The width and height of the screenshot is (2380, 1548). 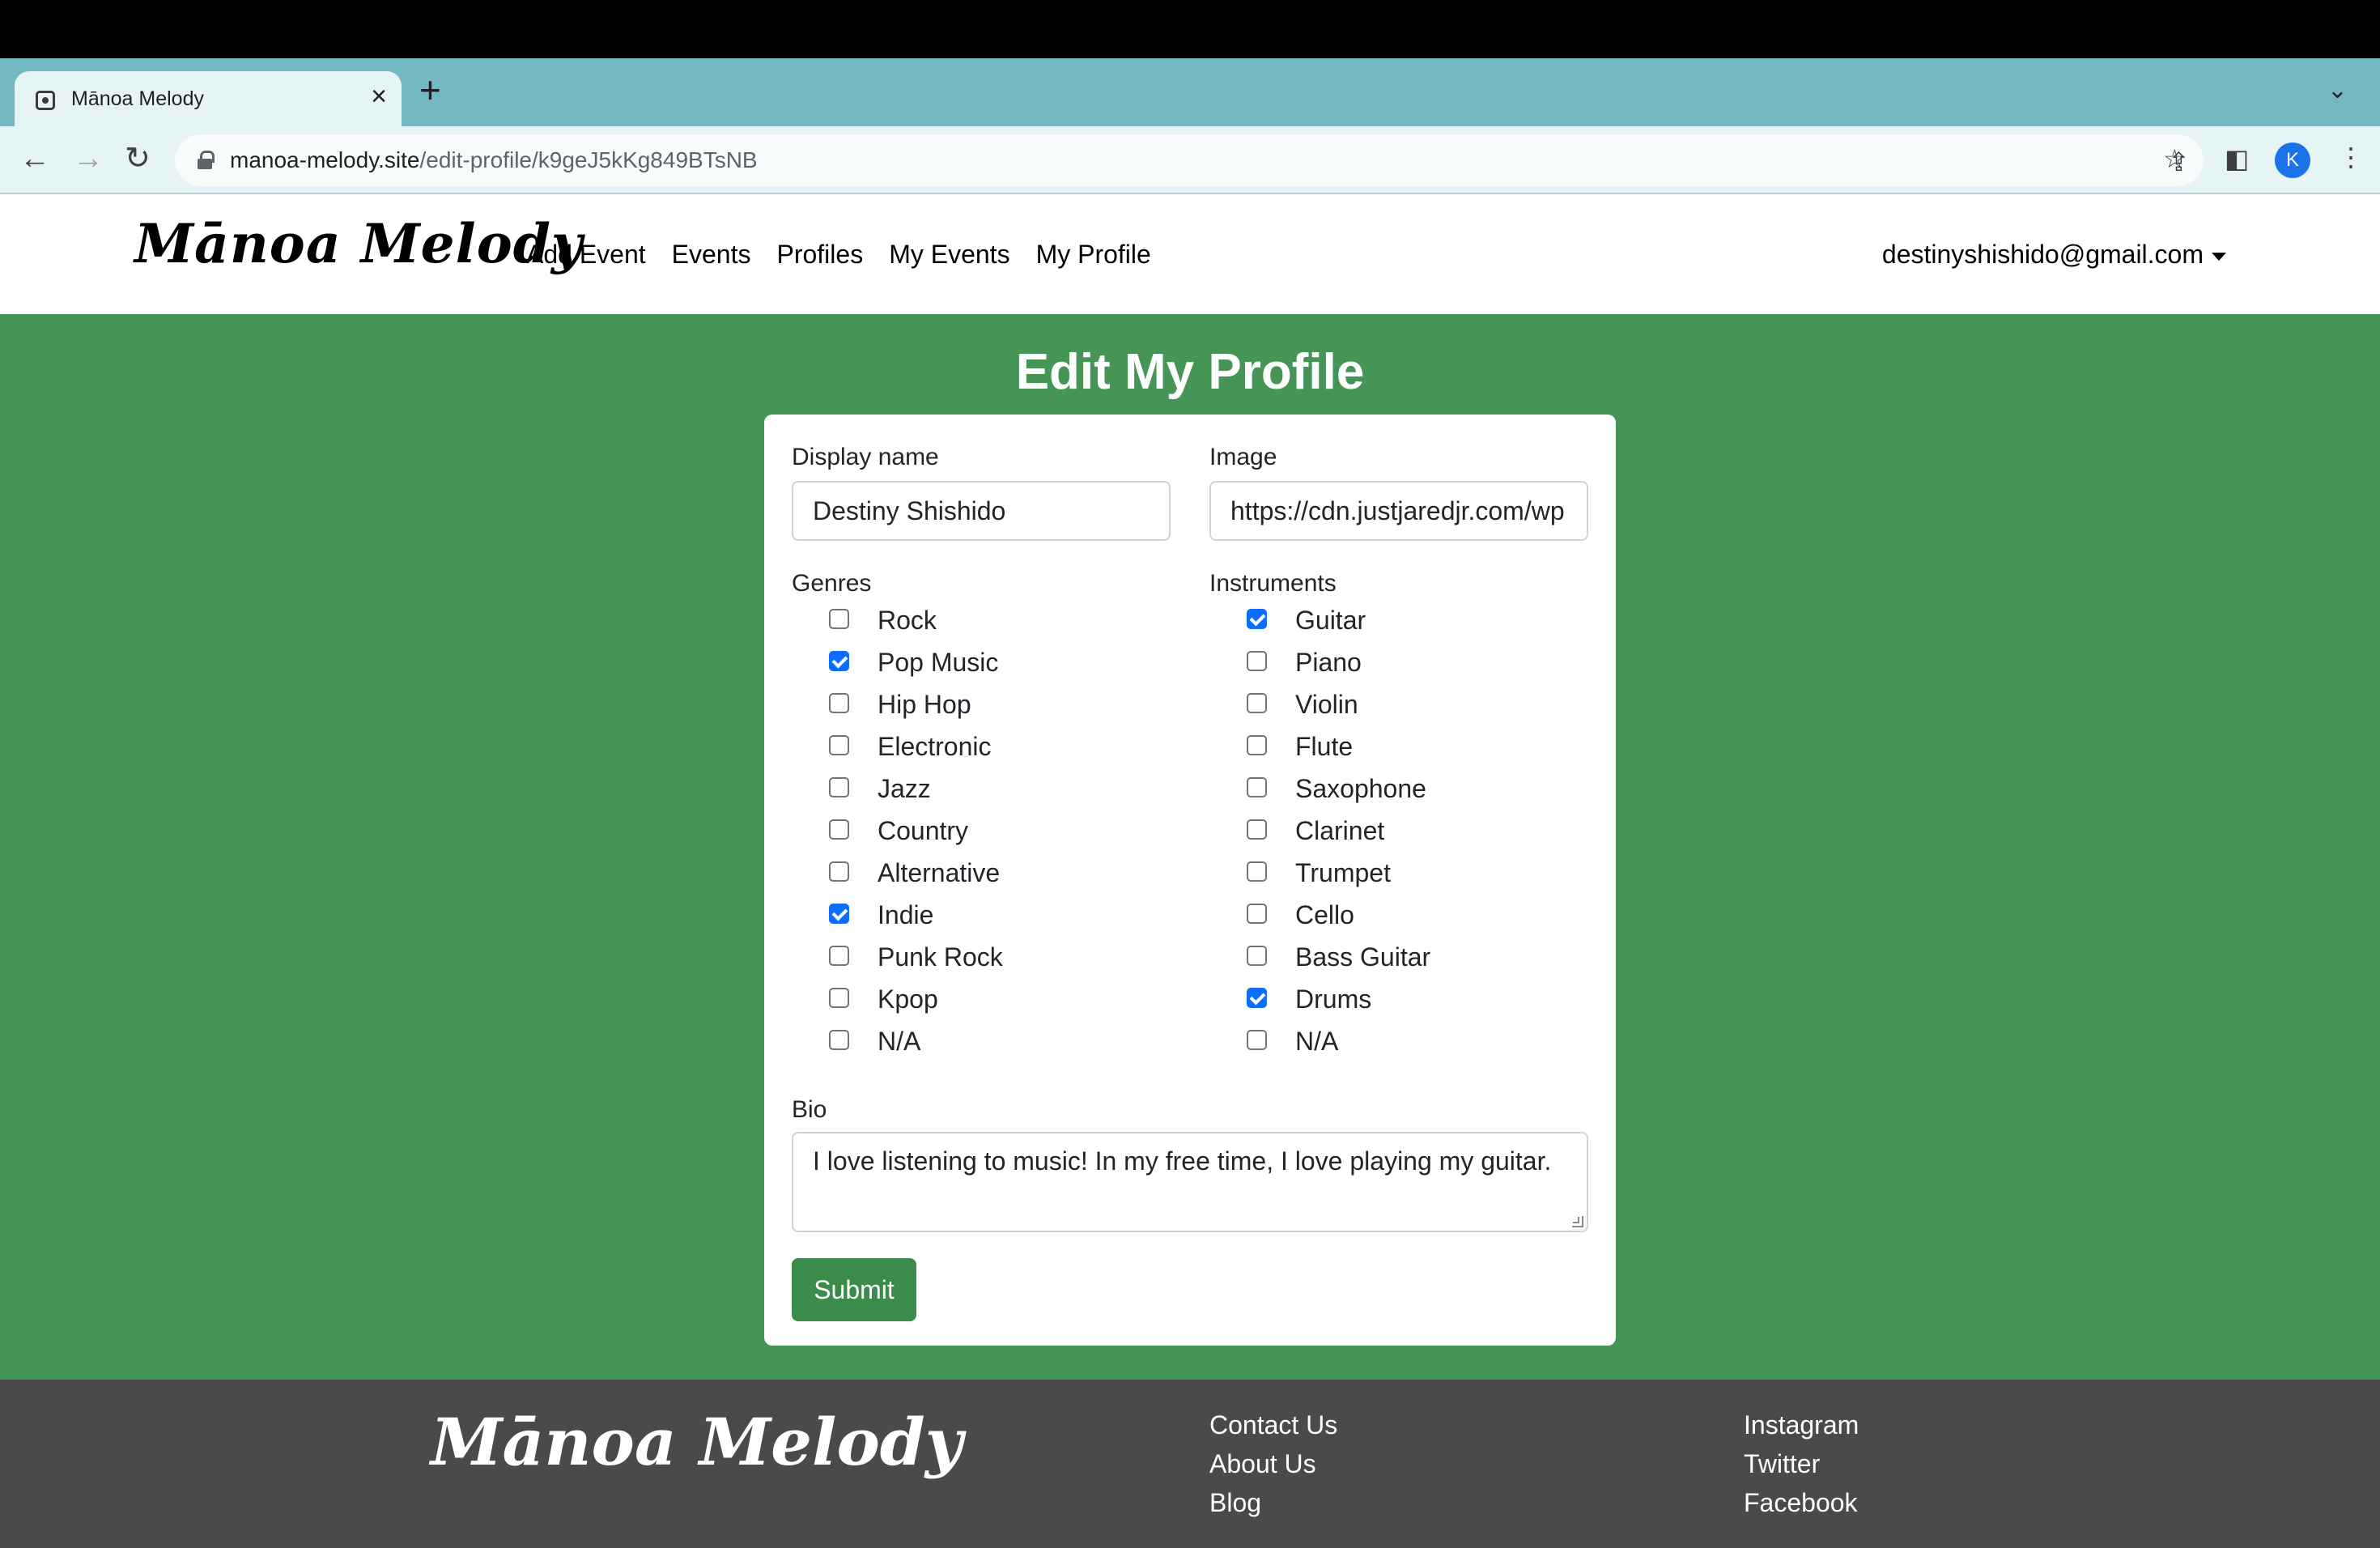 I want to click on genre-checkbox-row: Indie, so click(x=999, y=915).